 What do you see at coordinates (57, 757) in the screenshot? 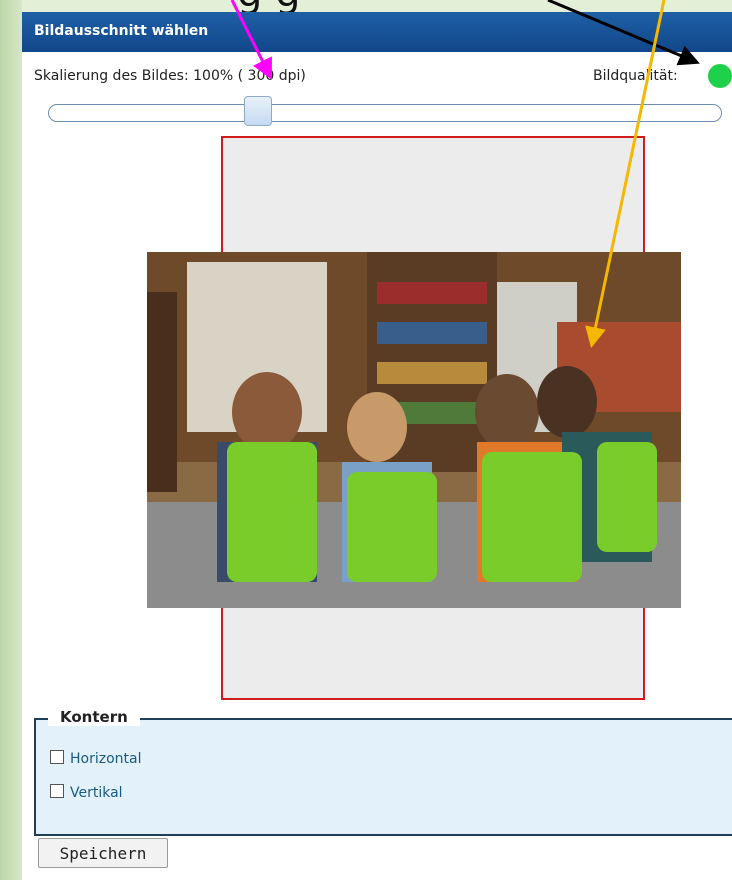
I see `horizontal-checkbox` at bounding box center [57, 757].